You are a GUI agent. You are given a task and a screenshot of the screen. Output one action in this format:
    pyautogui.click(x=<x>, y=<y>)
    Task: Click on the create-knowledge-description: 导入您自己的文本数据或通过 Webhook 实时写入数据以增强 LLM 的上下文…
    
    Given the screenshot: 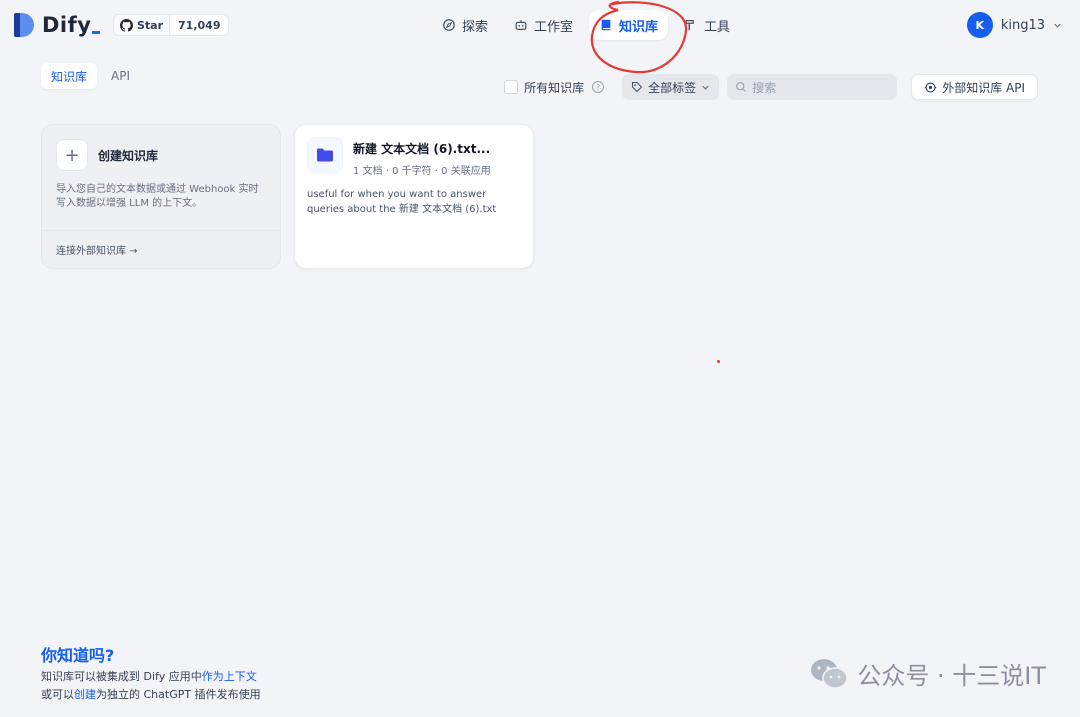 What is the action you would take?
    pyautogui.click(x=157, y=196)
    